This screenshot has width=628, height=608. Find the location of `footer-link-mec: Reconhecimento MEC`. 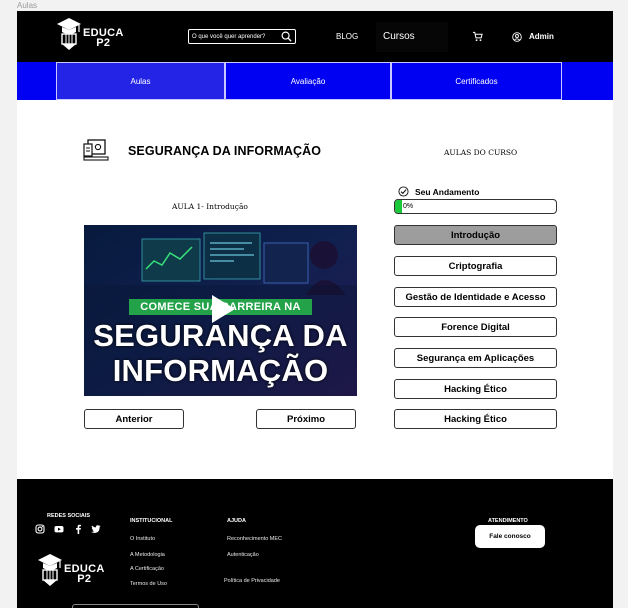

footer-link-mec: Reconhecimento MEC is located at coordinates (254, 539).